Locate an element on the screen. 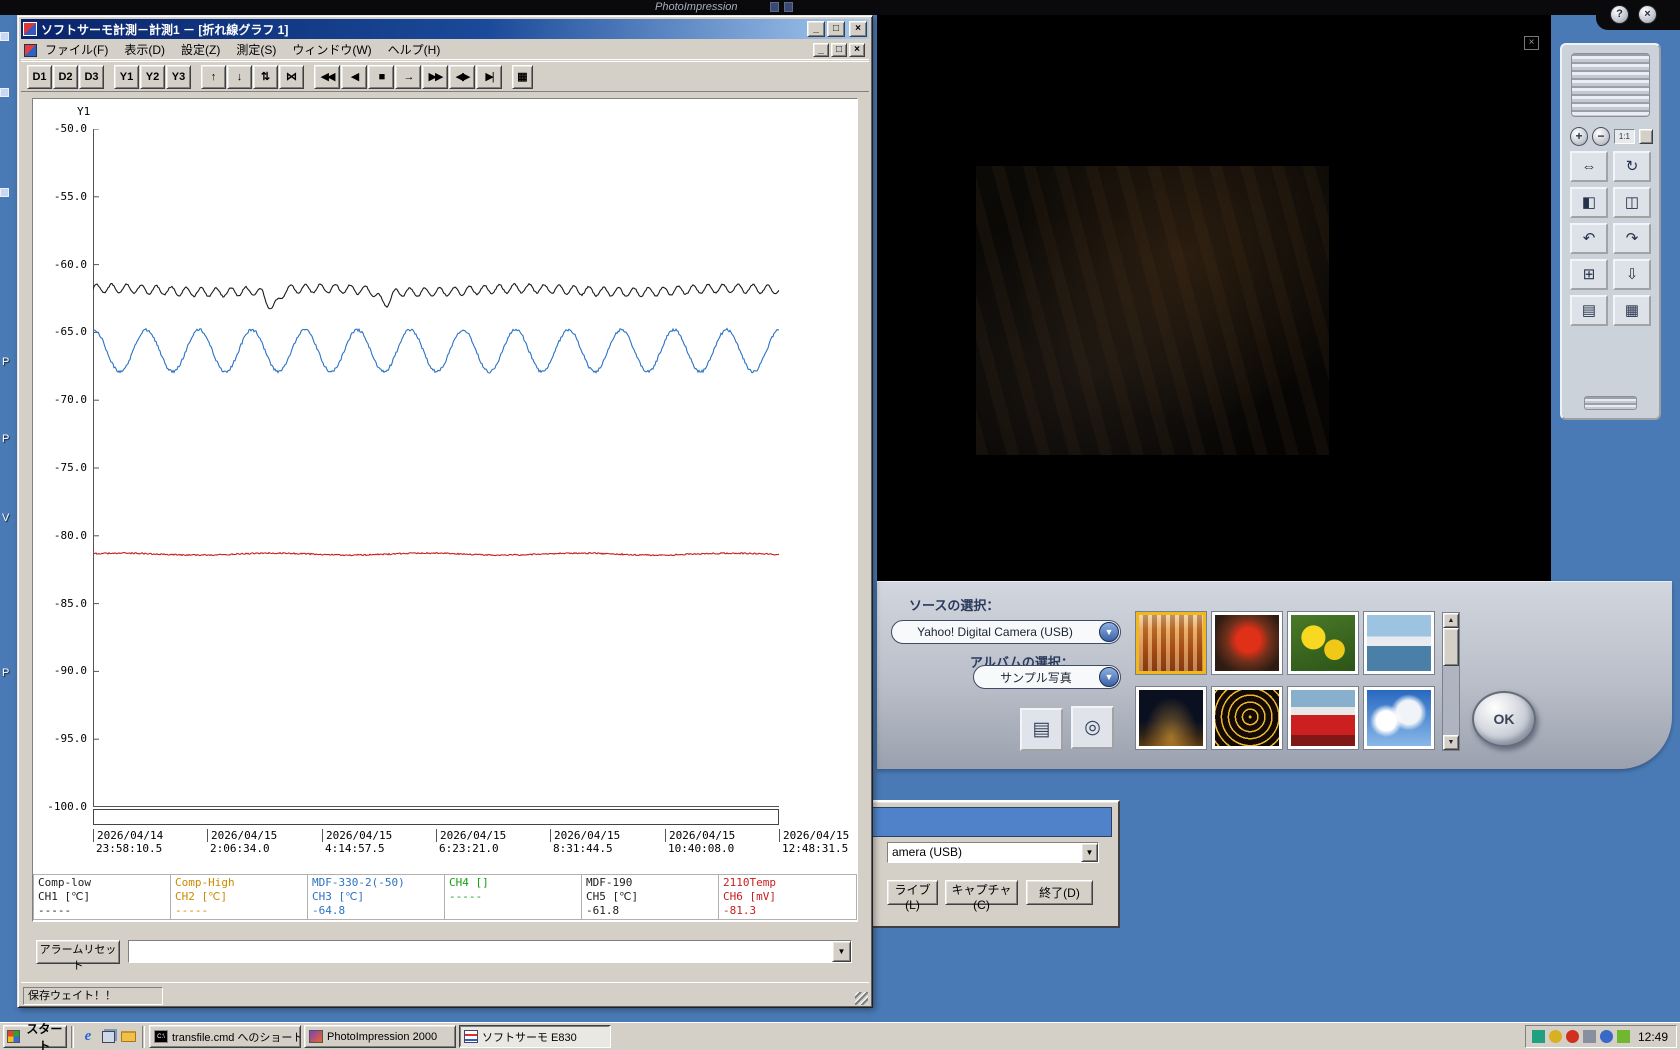 The height and width of the screenshot is (1050, 1680). d3-button: D3 is located at coordinates (91, 76).